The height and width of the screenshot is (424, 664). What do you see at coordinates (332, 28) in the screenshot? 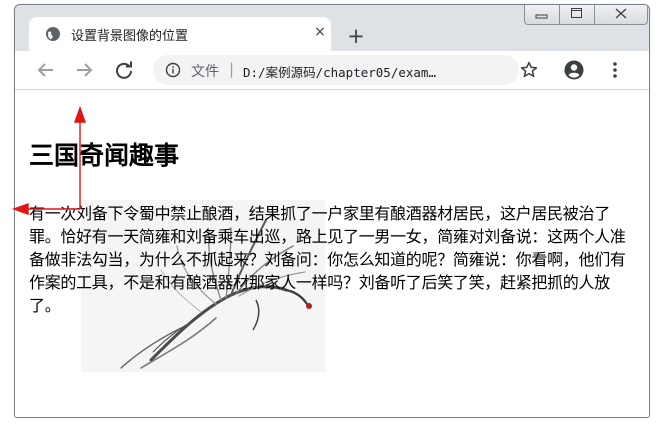
I see `title-bar: 设置背景图像的位置 × +` at bounding box center [332, 28].